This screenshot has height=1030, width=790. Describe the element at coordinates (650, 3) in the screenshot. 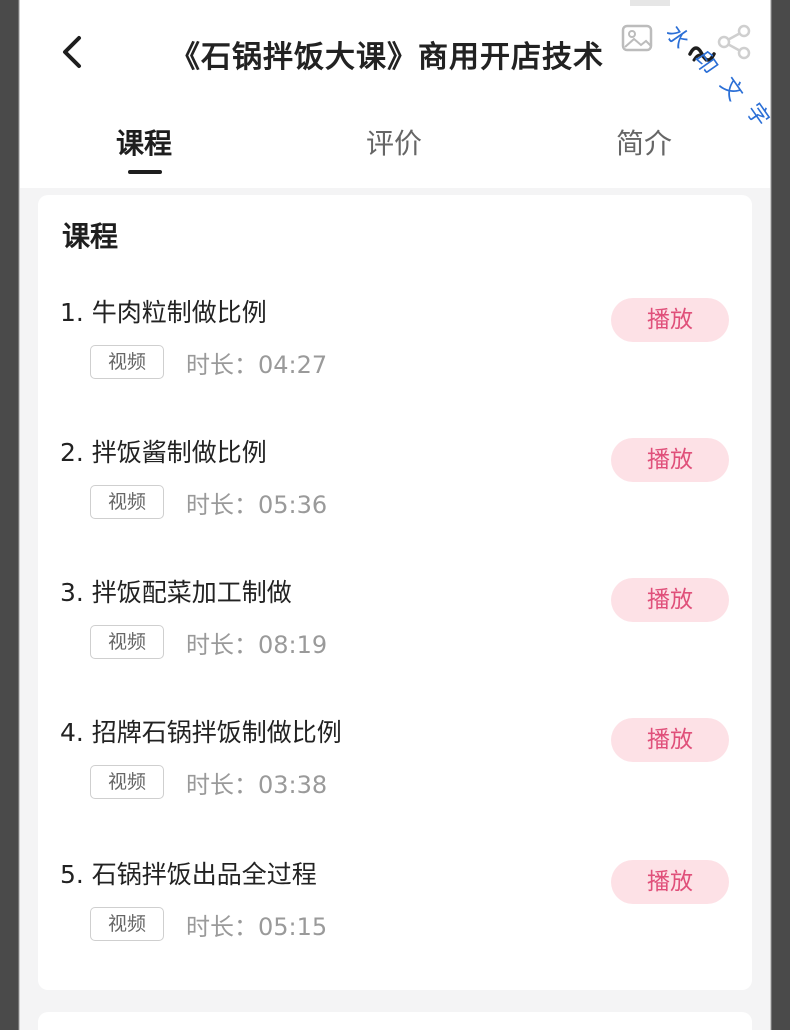

I see `status-bar-fragment` at that location.